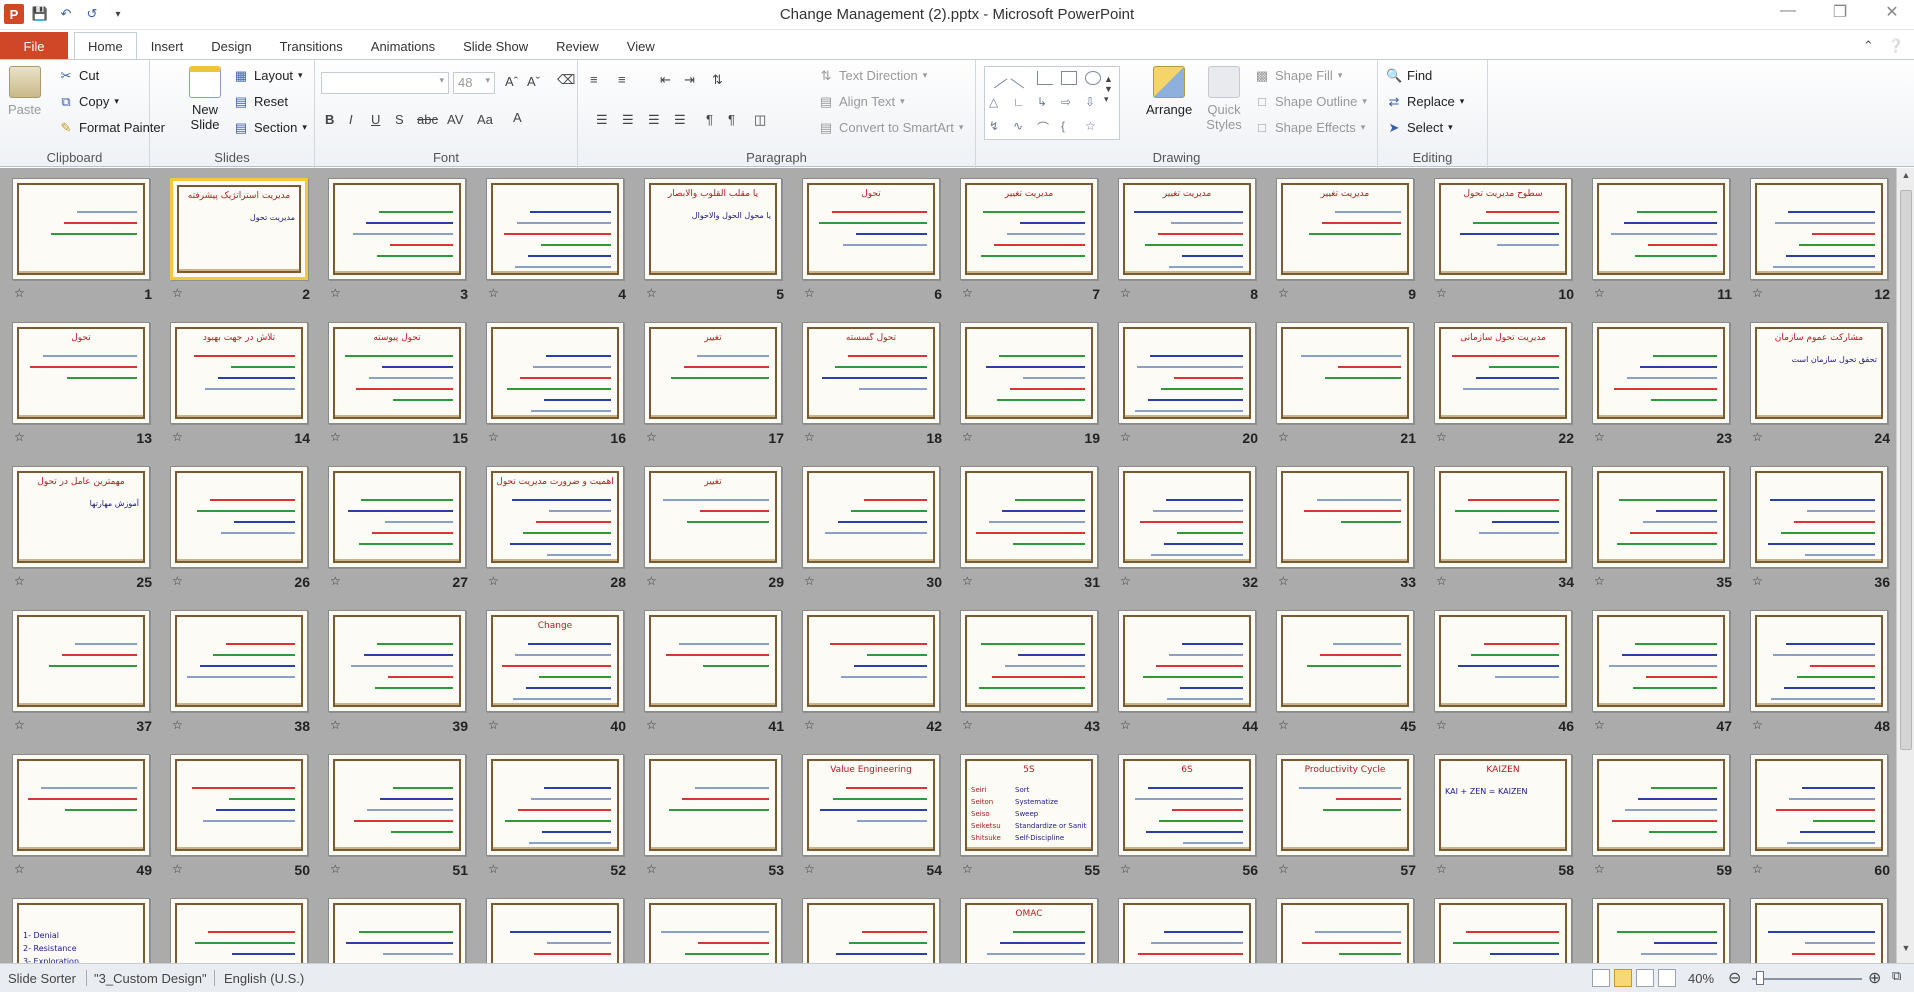  I want to click on freeform-shape-icon: ↯, so click(997, 126).